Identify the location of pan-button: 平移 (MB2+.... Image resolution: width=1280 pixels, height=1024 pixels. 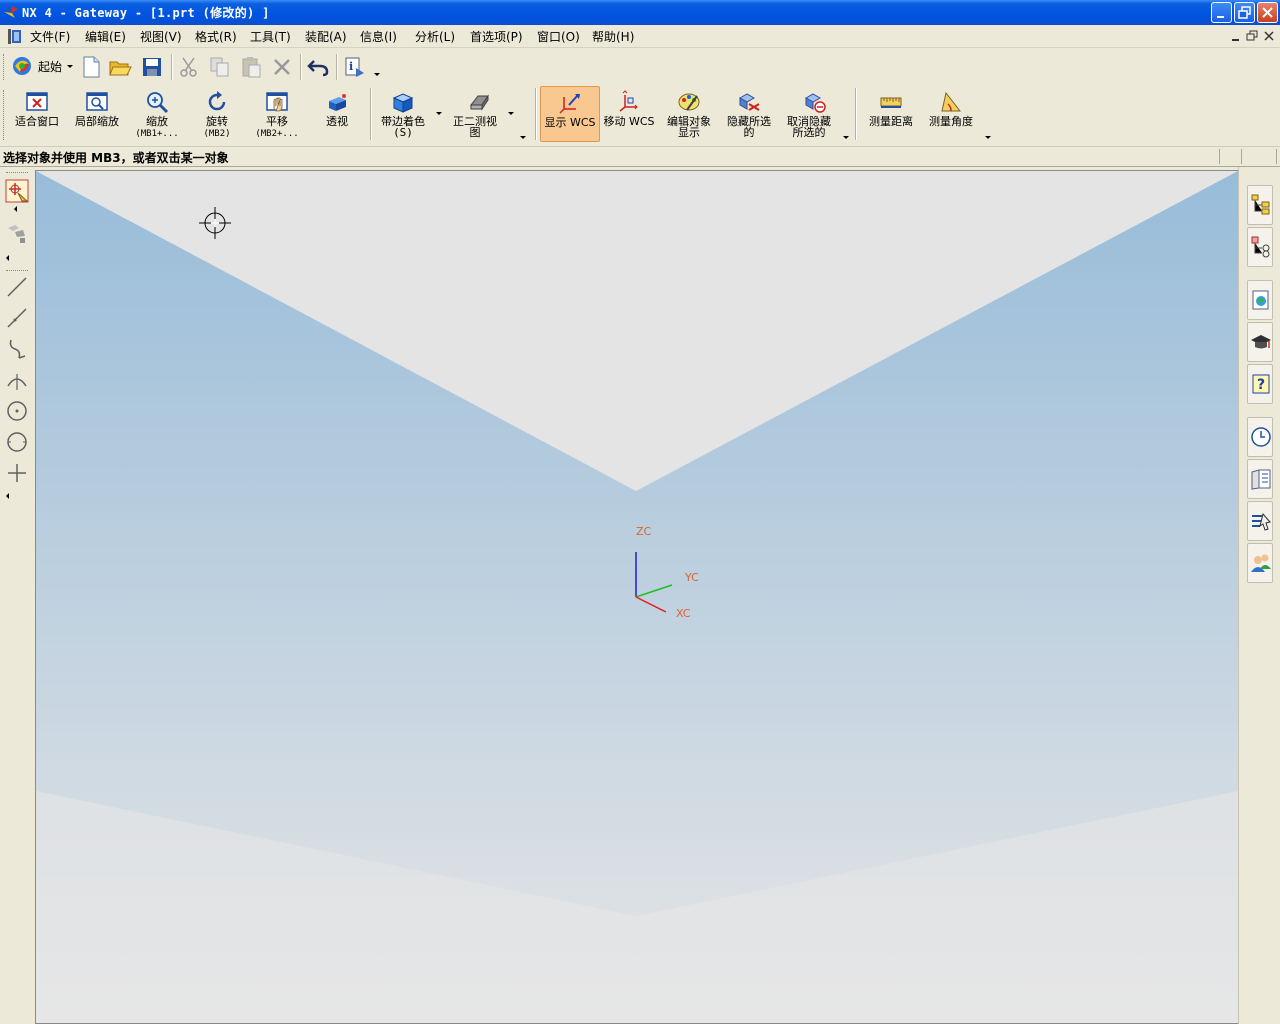
(277, 114).